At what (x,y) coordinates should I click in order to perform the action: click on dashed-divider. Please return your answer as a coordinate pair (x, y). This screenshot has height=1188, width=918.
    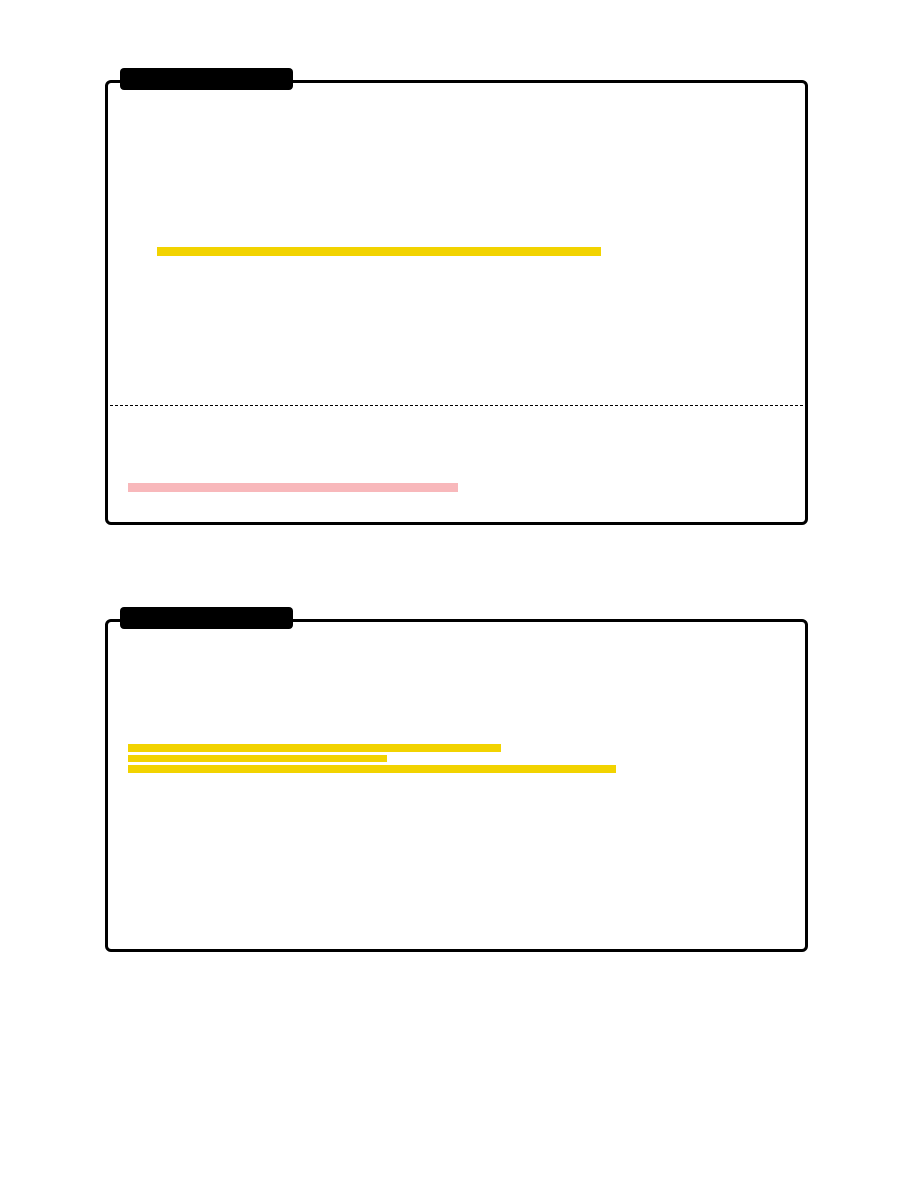
    Looking at the image, I should click on (456, 405).